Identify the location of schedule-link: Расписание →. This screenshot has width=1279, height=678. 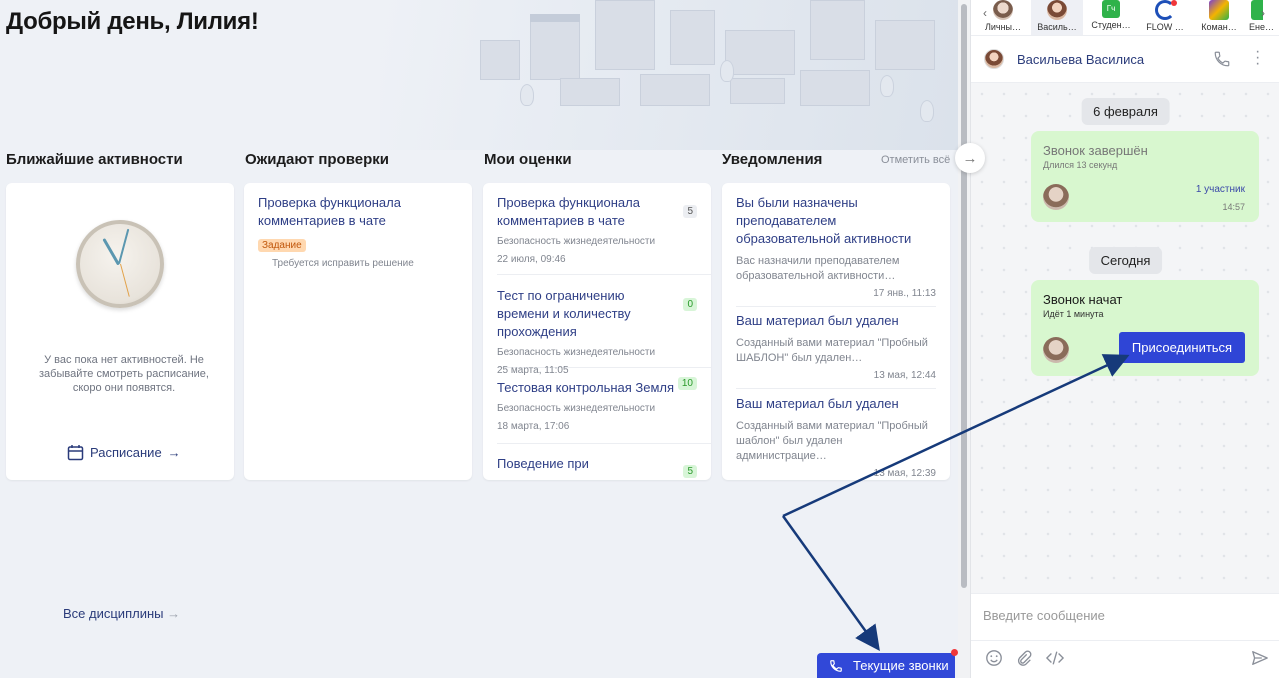
(124, 452).